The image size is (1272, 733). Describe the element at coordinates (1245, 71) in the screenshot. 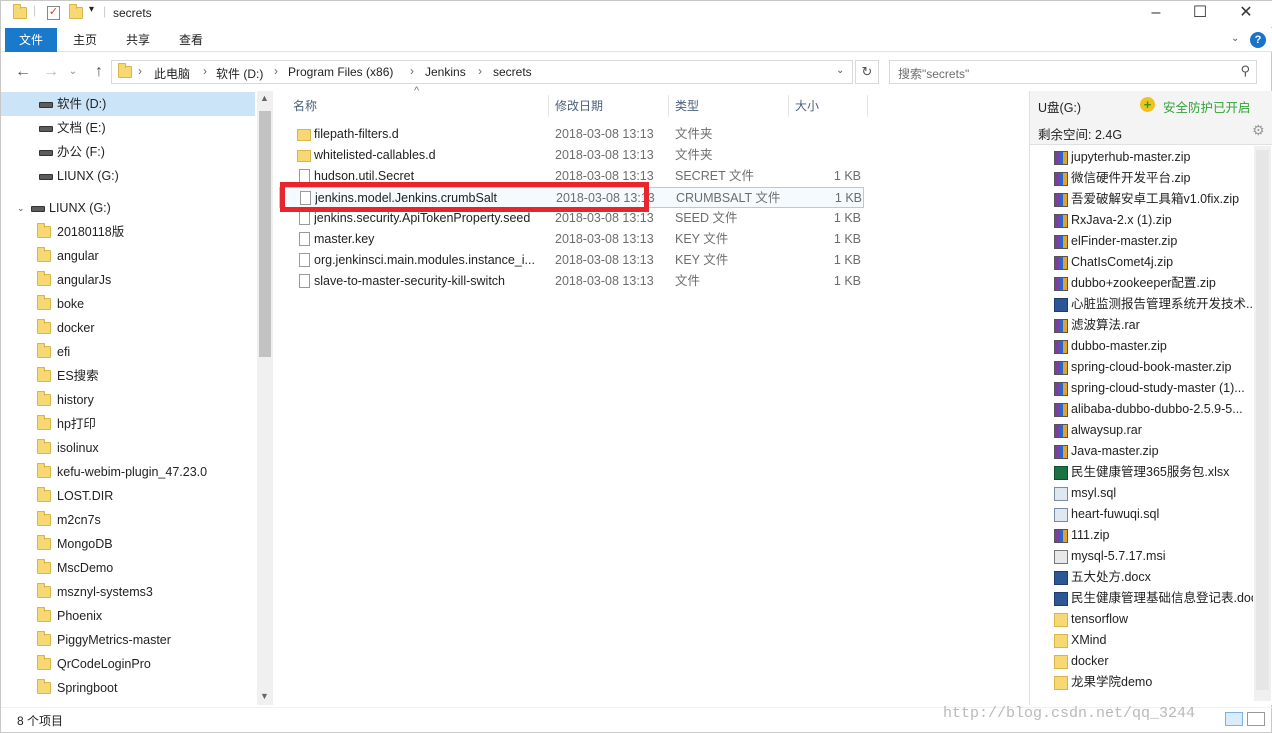

I see `search-icon: ⚲` at that location.